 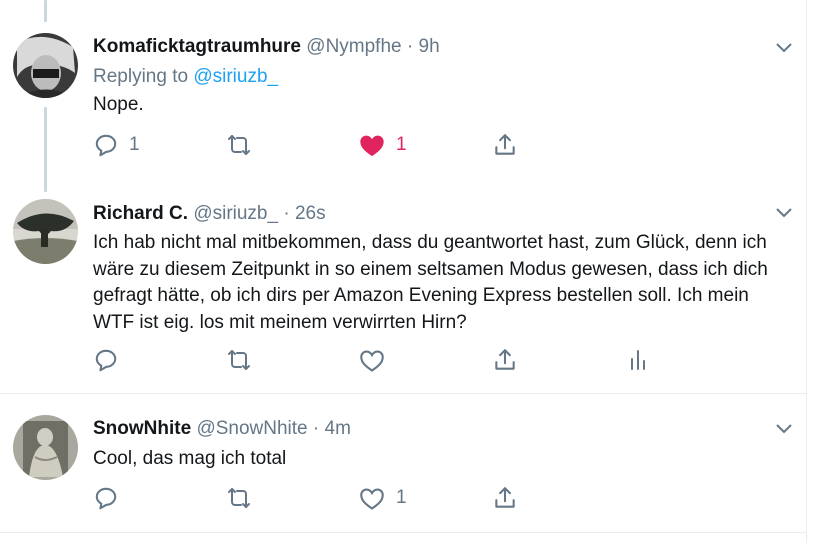 What do you see at coordinates (310, 213) in the screenshot?
I see `timestamp: 26s` at bounding box center [310, 213].